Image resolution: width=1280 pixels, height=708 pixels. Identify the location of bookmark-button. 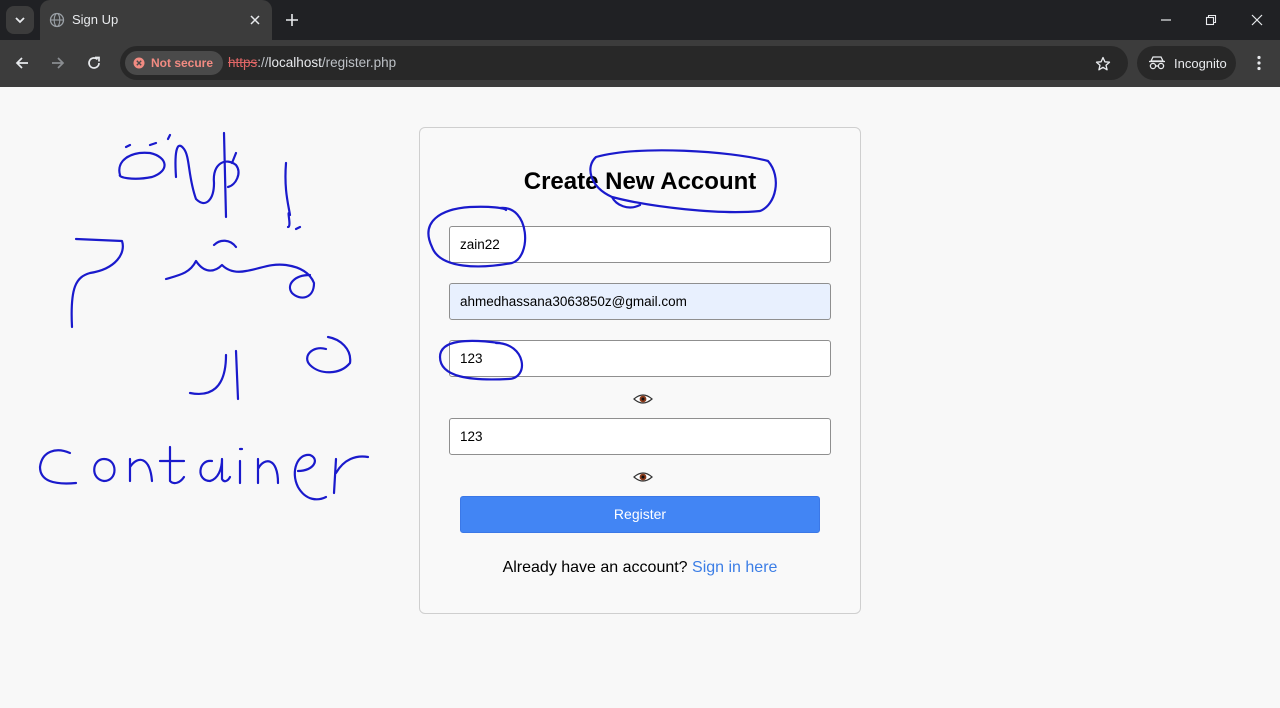
(1103, 64).